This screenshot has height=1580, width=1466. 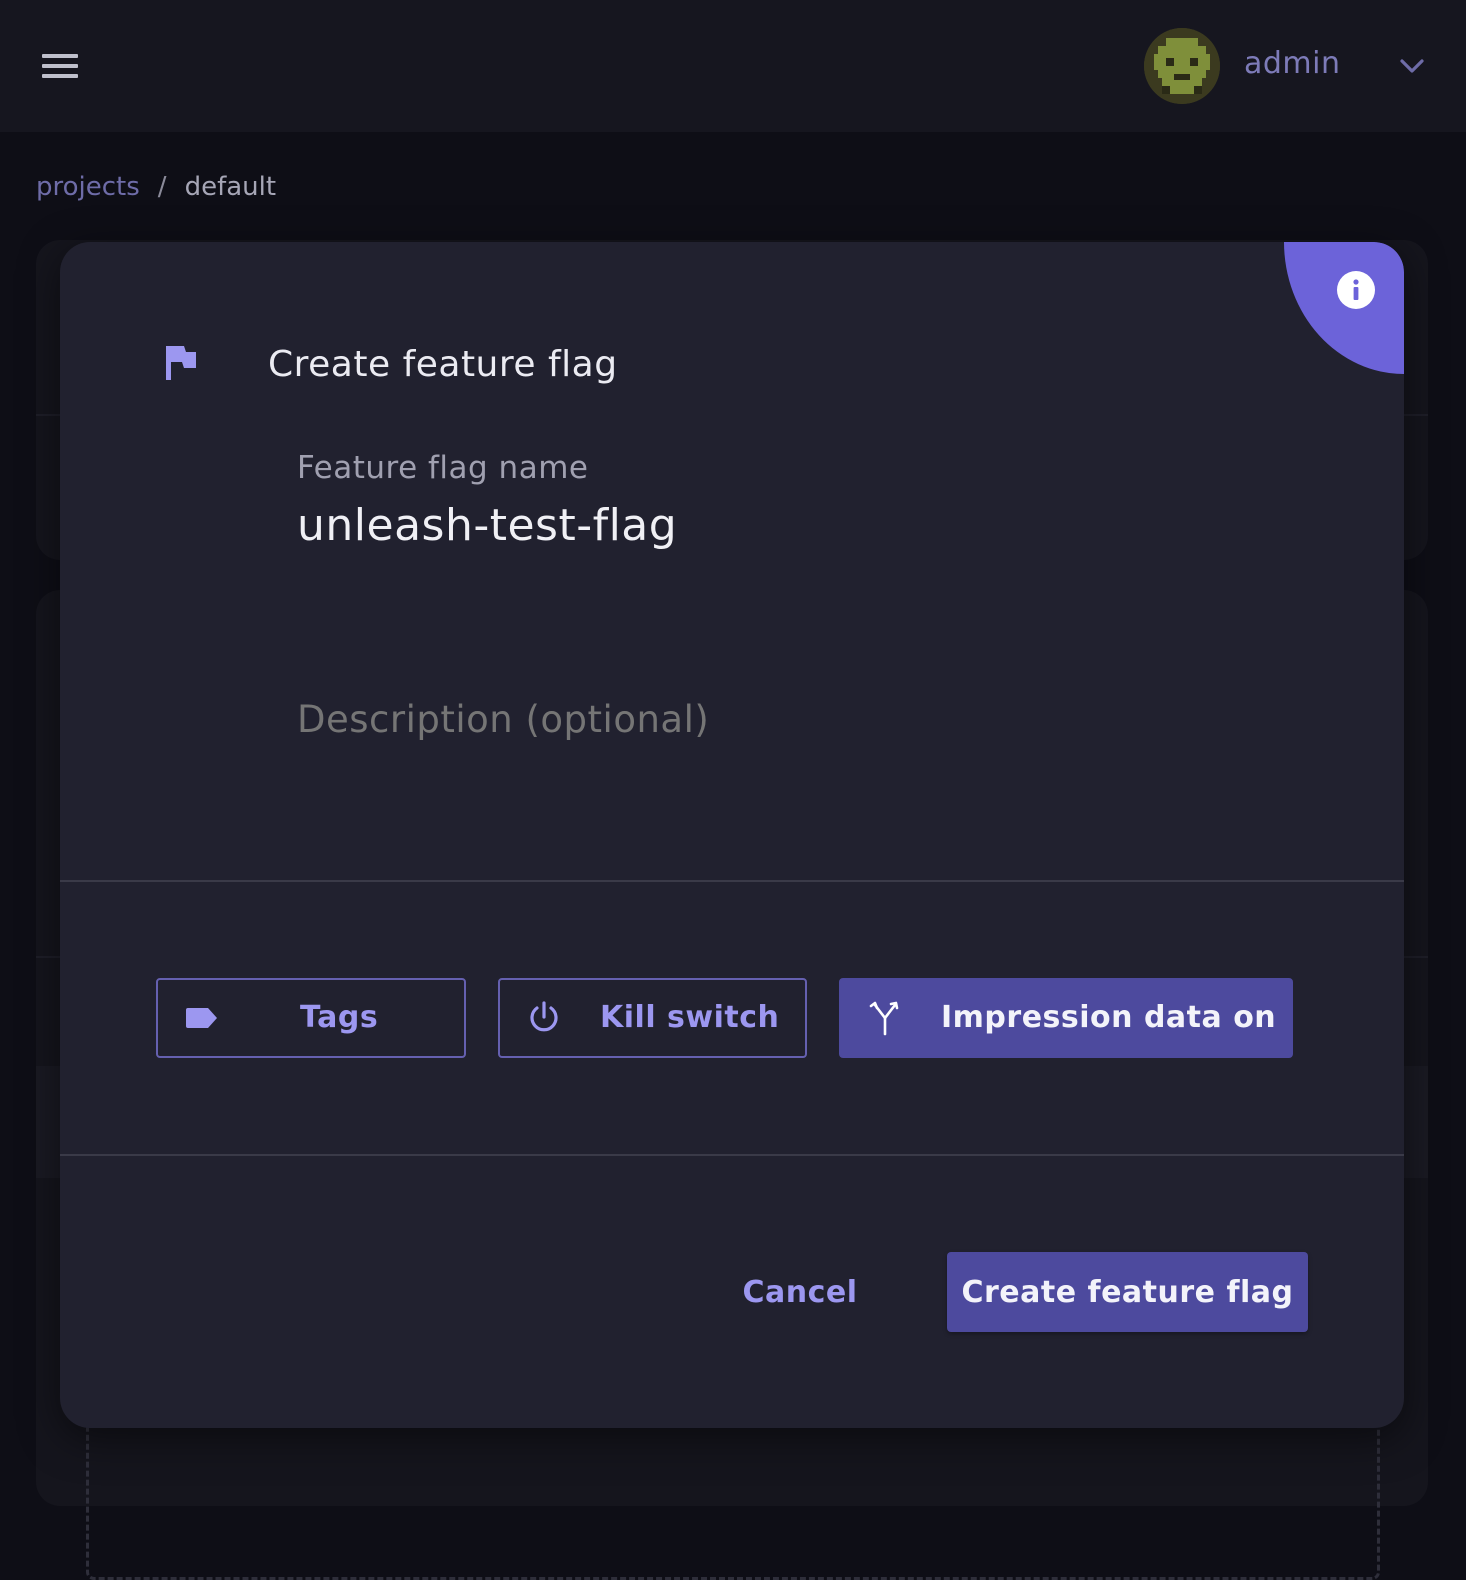 I want to click on chevron-down-icon, so click(x=1412, y=66).